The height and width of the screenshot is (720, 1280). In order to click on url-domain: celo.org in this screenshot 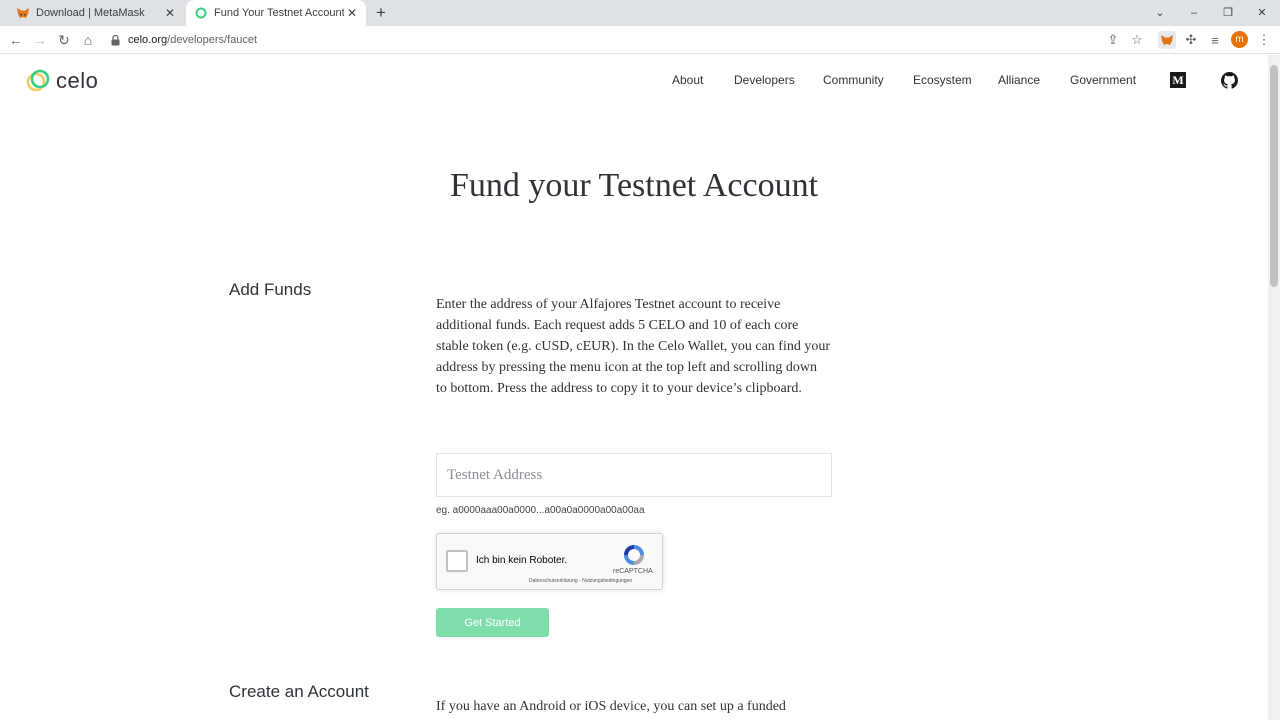, I will do `click(148, 40)`.